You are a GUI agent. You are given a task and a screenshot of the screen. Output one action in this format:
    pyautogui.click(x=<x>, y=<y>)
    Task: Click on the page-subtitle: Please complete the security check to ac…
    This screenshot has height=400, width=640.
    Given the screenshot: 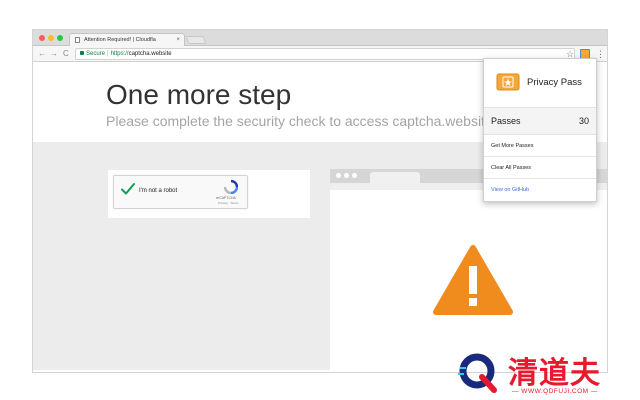 What is the action you would take?
    pyautogui.click(x=299, y=121)
    